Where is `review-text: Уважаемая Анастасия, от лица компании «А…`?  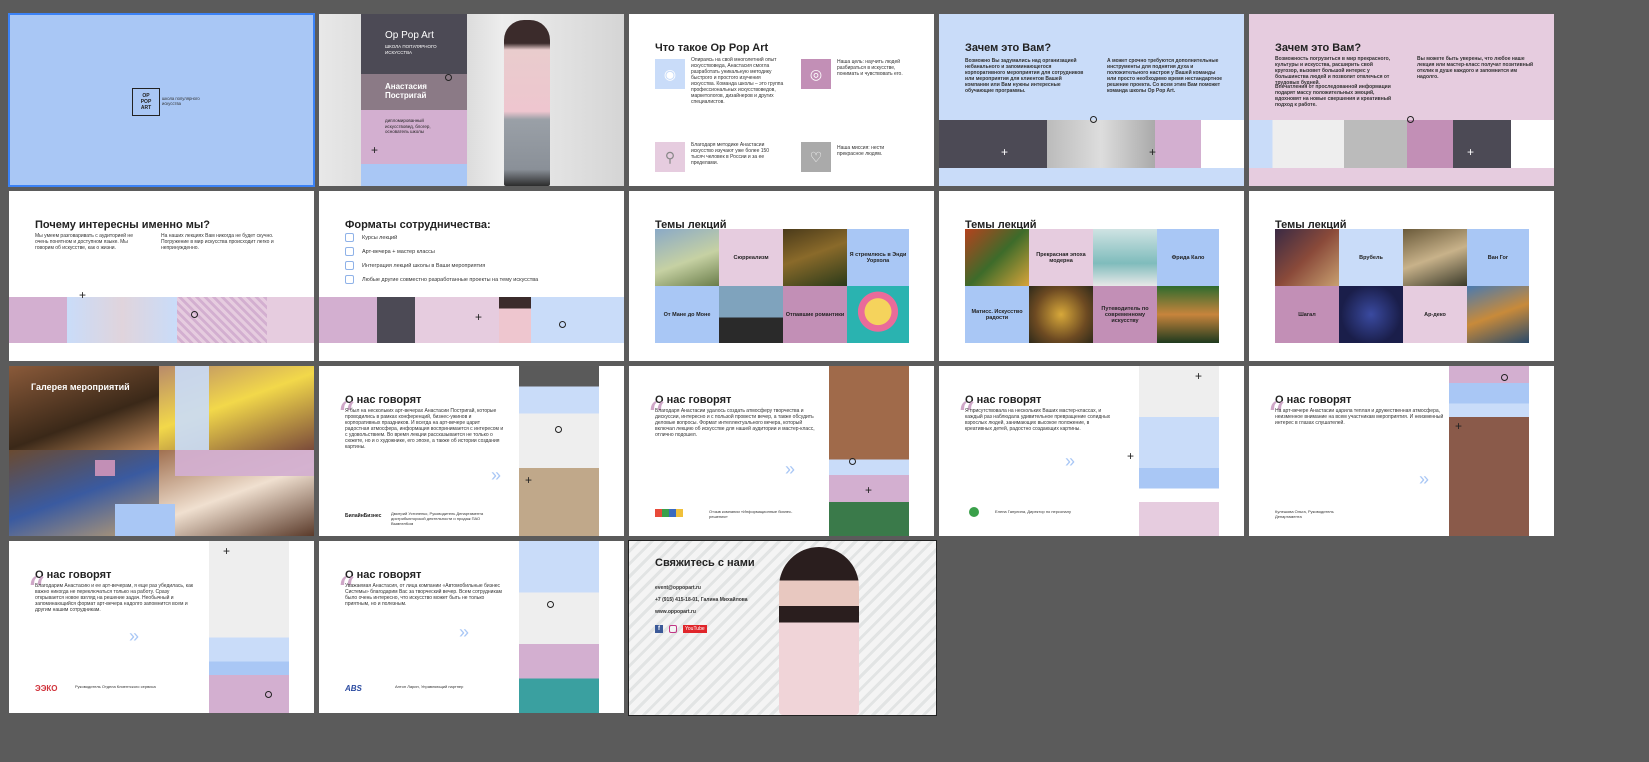 review-text: Уважаемая Анастасия, от лица компании «А… is located at coordinates (423, 595).